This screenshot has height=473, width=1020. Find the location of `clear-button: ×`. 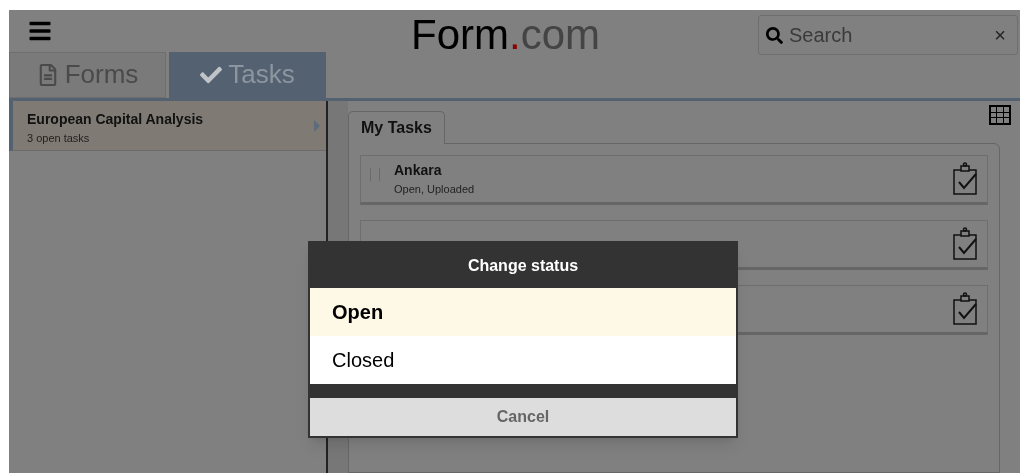

clear-button: × is located at coordinates (1000, 35).